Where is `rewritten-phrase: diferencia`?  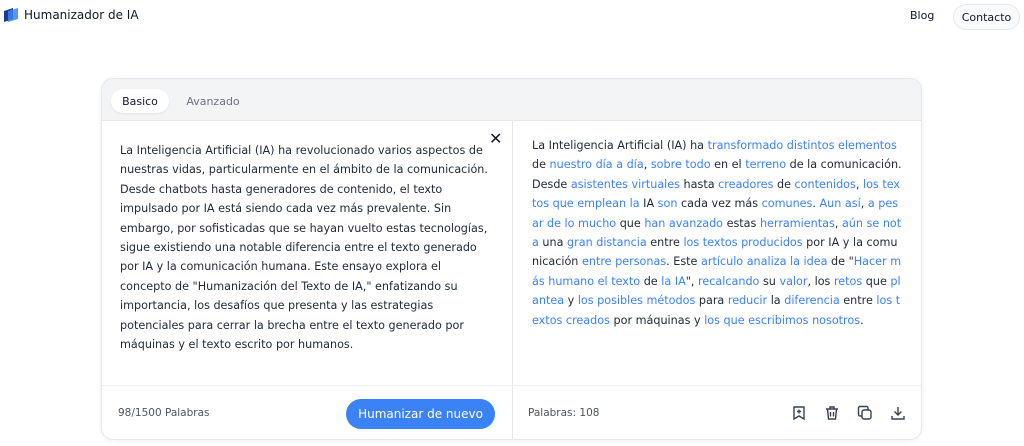 rewritten-phrase: diferencia is located at coordinates (812, 301).